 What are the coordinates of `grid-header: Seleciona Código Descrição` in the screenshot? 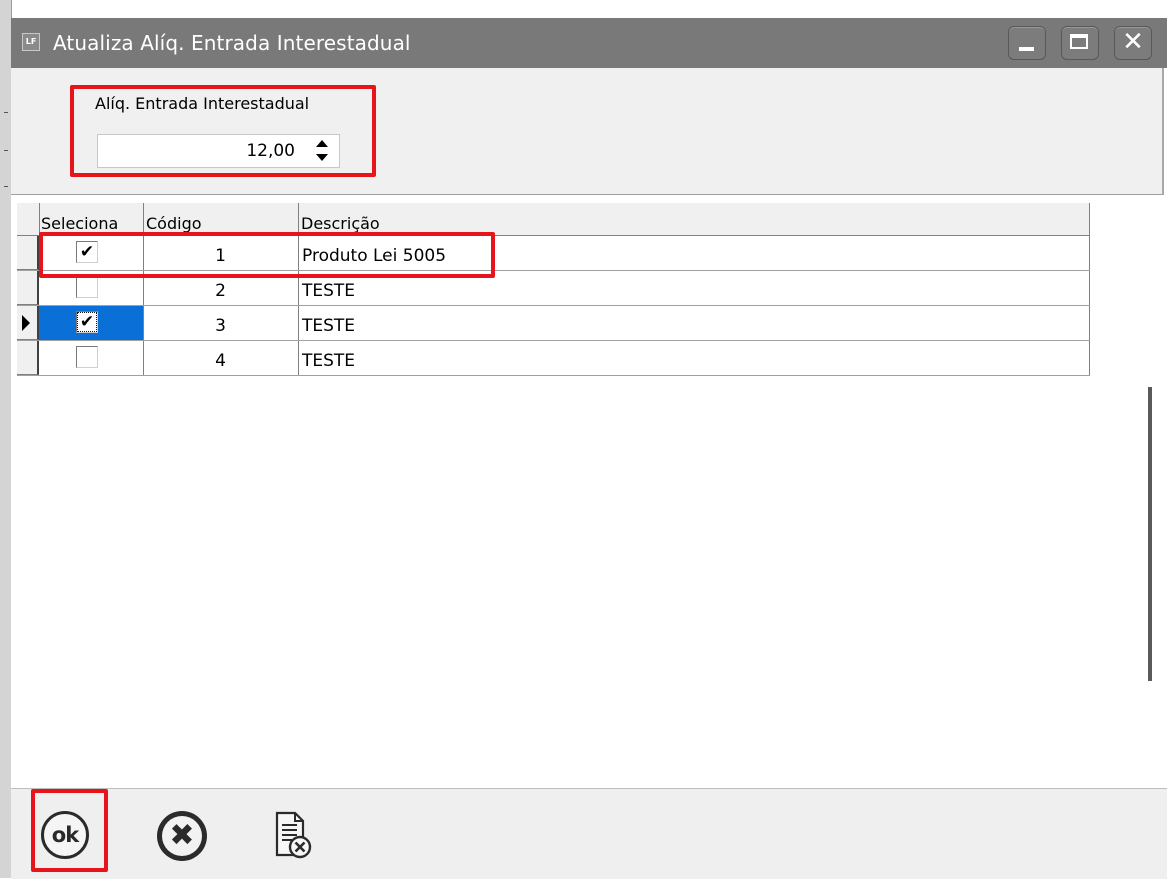 It's located at (553, 219).